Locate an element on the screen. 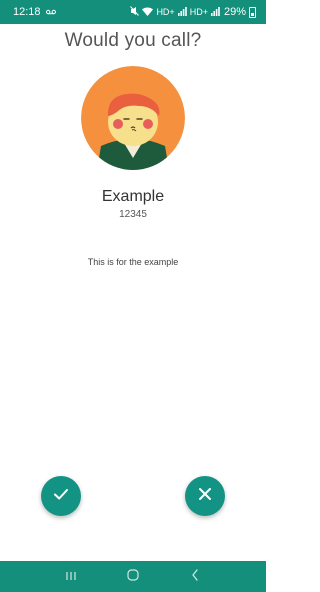 The width and height of the screenshot is (320, 592). status-bar: 12:18 HD+ HD+ 29% is located at coordinates (133, 12).